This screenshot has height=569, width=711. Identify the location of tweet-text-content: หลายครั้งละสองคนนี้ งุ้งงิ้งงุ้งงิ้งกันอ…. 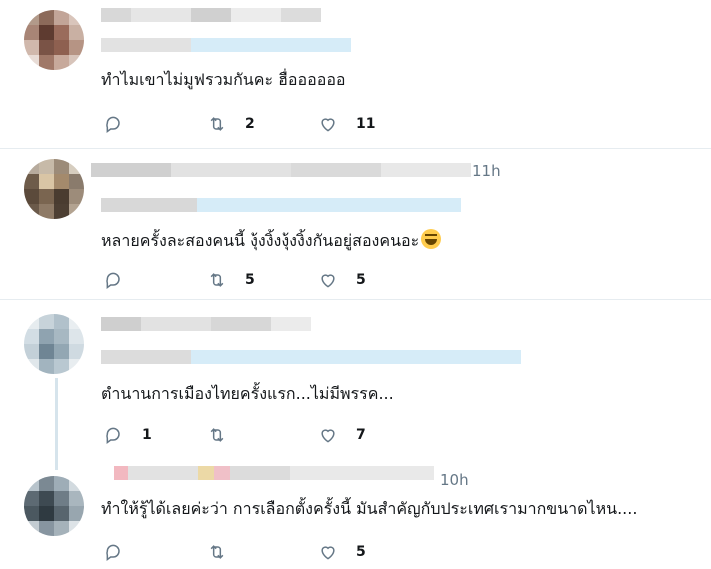
(260, 240).